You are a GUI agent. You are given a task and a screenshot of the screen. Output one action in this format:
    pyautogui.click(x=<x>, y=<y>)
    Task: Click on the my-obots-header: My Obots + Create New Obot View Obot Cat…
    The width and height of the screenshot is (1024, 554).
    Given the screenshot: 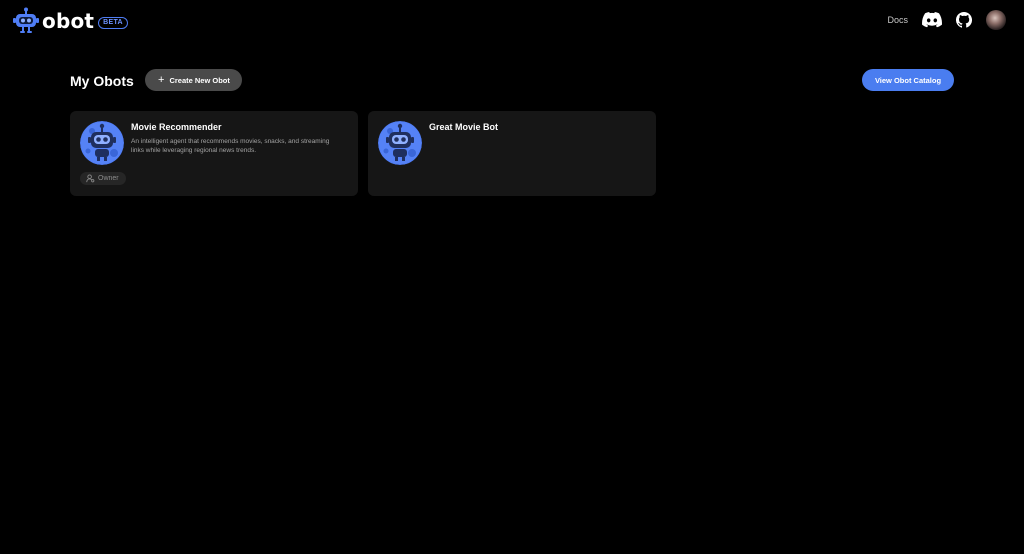 What is the action you would take?
    pyautogui.click(x=512, y=81)
    